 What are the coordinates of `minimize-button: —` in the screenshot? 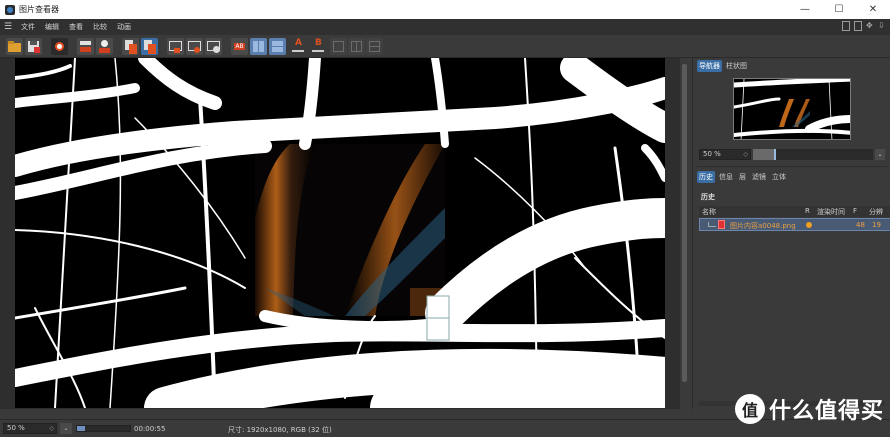 It's located at (805, 9).